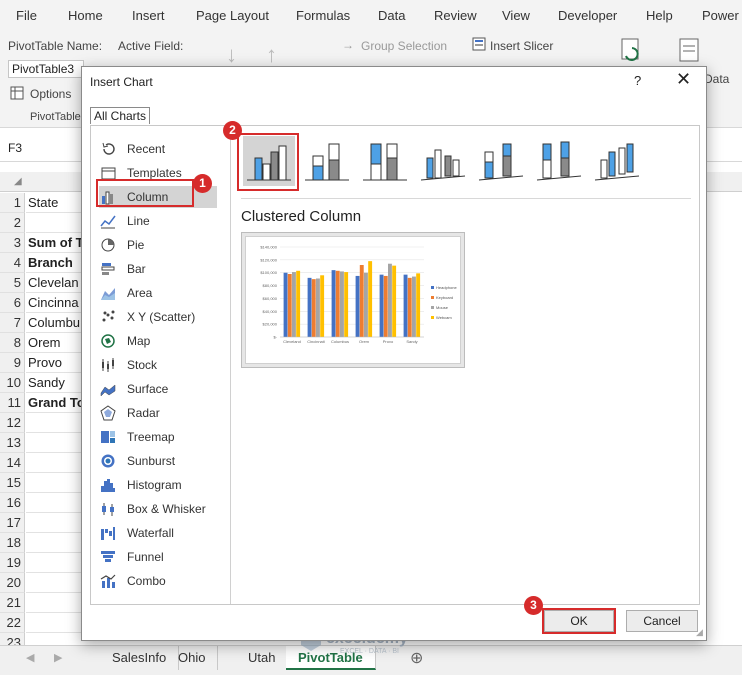 The height and width of the screenshot is (675, 742). I want to click on select-all-corner-icon: ◢, so click(18, 181).